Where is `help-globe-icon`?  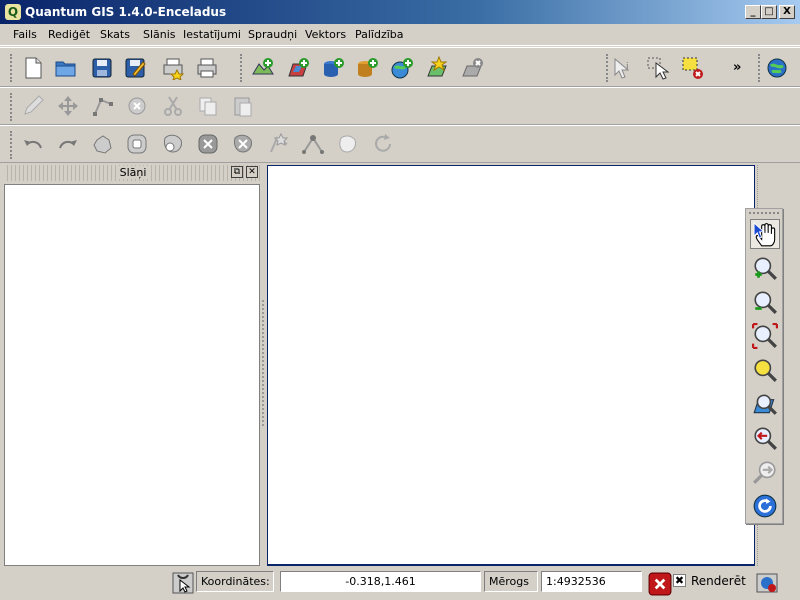
help-globe-icon is located at coordinates (777, 68).